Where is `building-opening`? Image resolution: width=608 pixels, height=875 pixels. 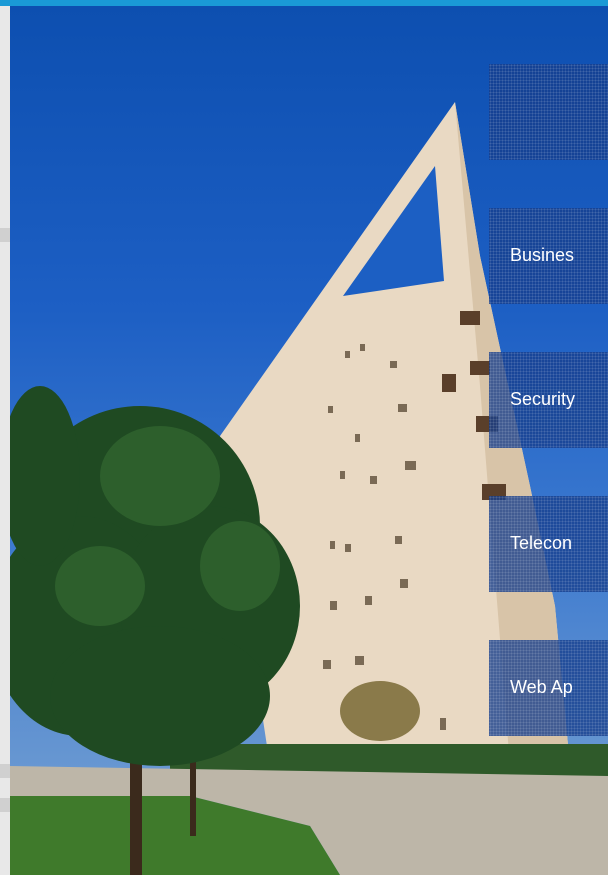
building-opening is located at coordinates (393, 231).